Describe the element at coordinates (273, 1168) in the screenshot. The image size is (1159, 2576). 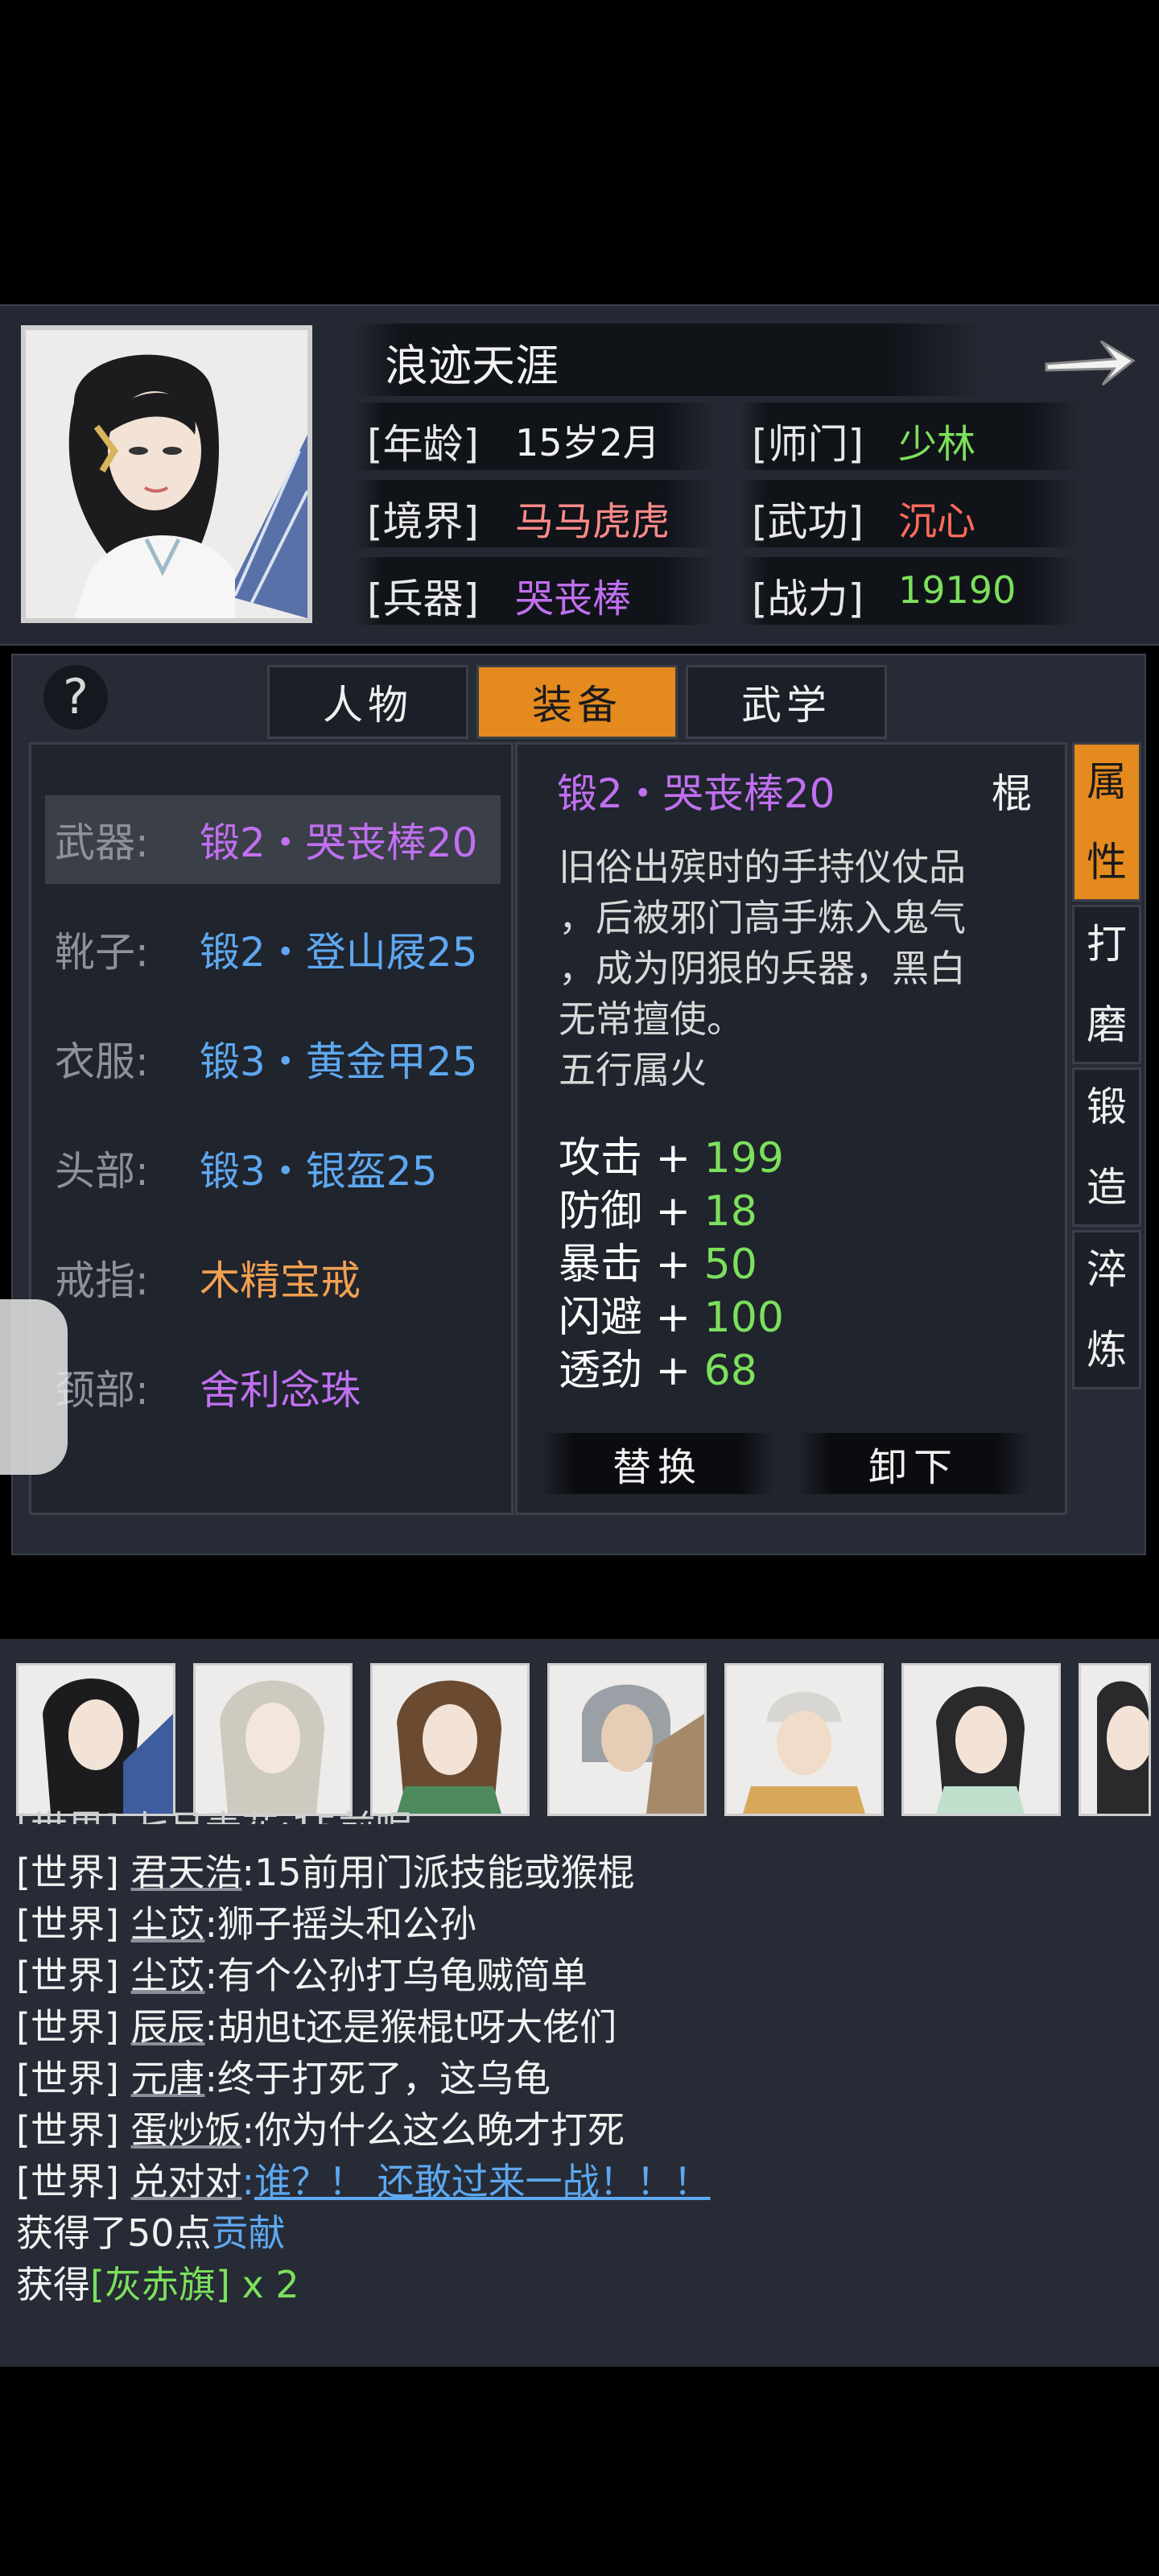
I see `equip-row-head: 头部: 锻3・银盔25` at that location.